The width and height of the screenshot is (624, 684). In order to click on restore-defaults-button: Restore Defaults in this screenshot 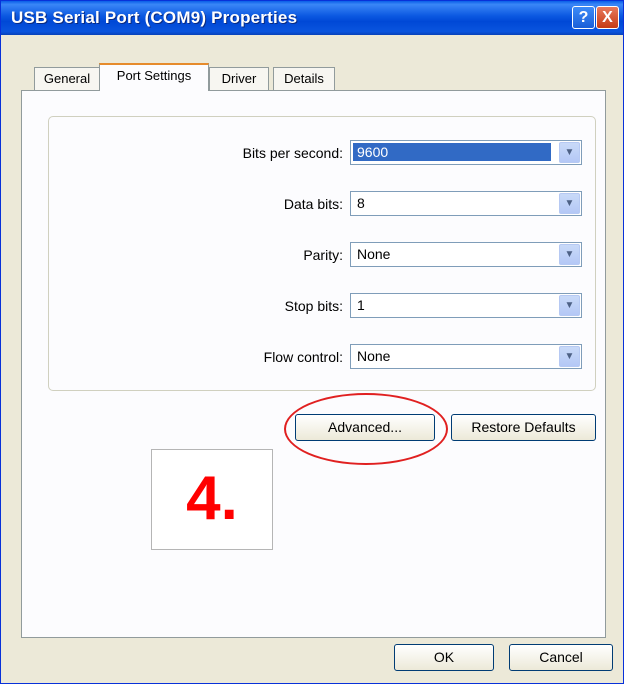, I will do `click(523, 427)`.